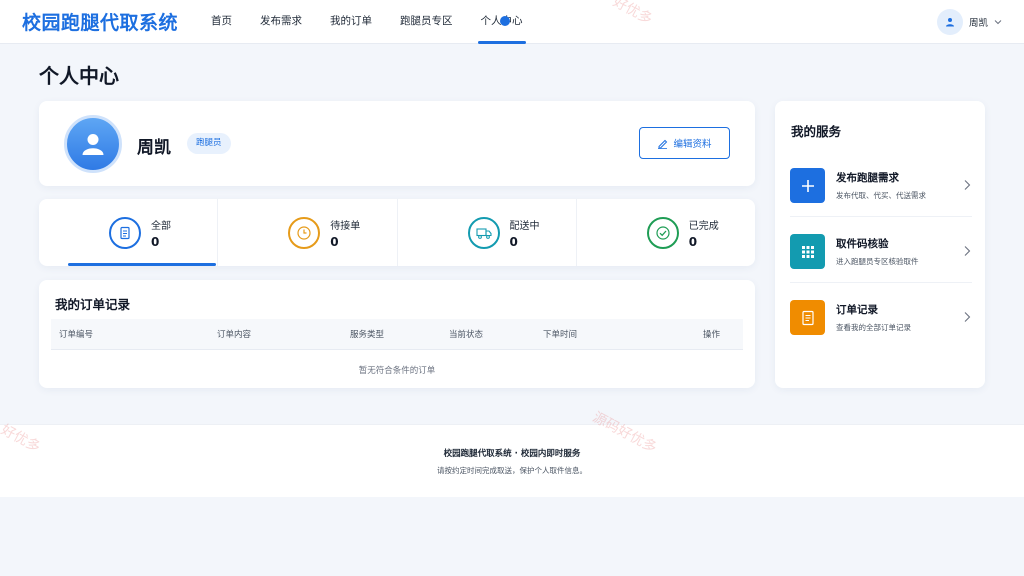 The width and height of the screenshot is (1024, 576). What do you see at coordinates (483, 232) in the screenshot?
I see `truck-icon` at bounding box center [483, 232].